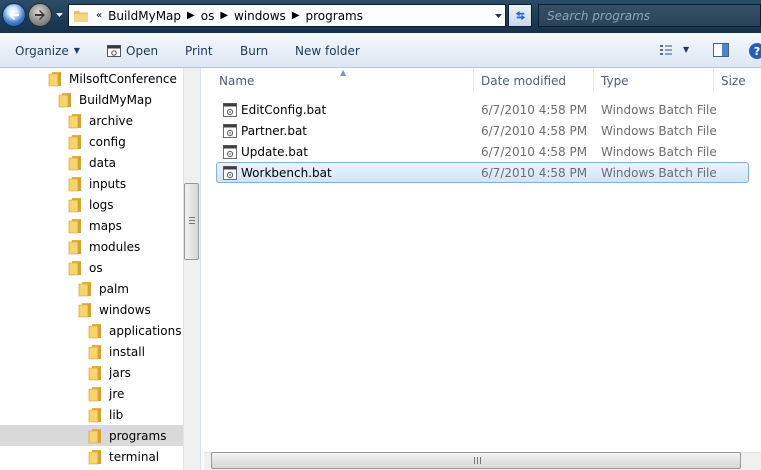  Describe the element at coordinates (666, 50) in the screenshot. I see `change-view-icon` at that location.